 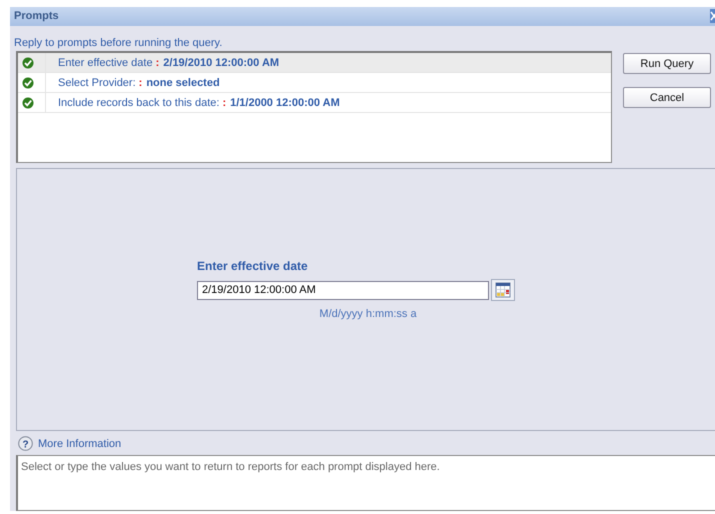 I want to click on help-icon: ?, so click(x=25, y=444).